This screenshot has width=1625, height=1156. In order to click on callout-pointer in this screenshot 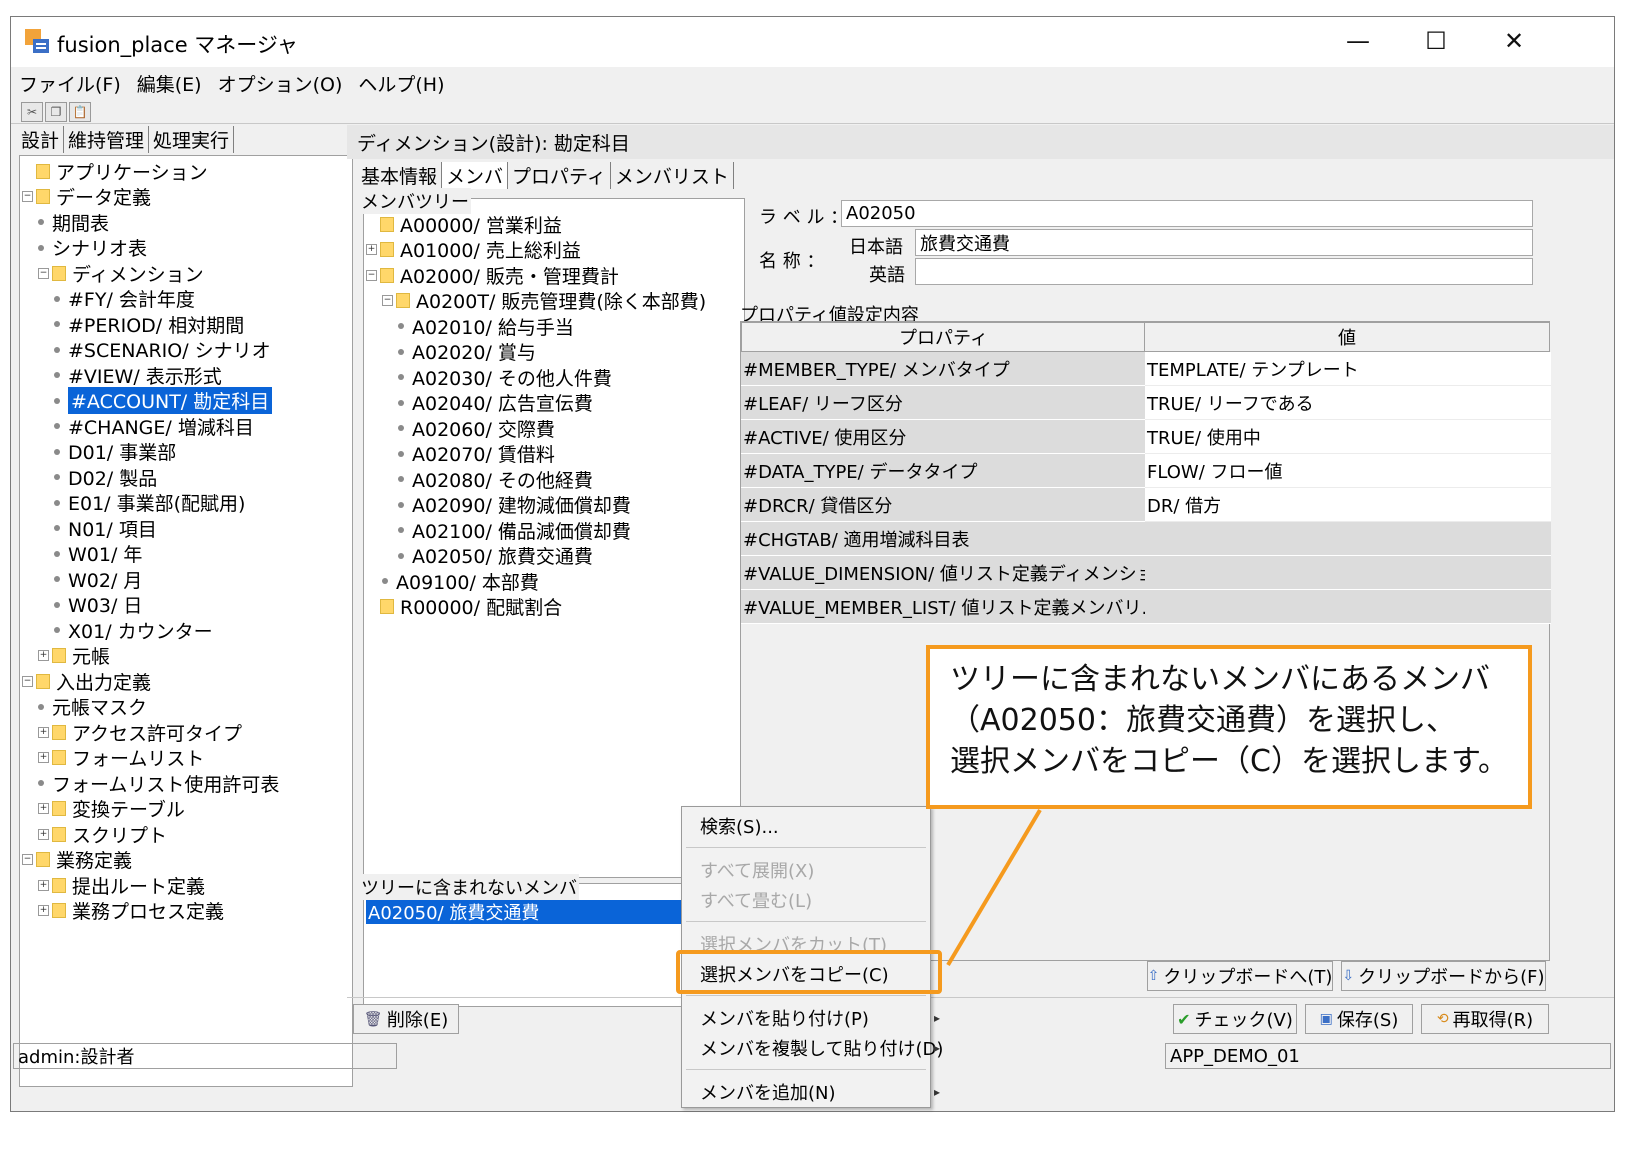, I will do `click(994, 887)`.